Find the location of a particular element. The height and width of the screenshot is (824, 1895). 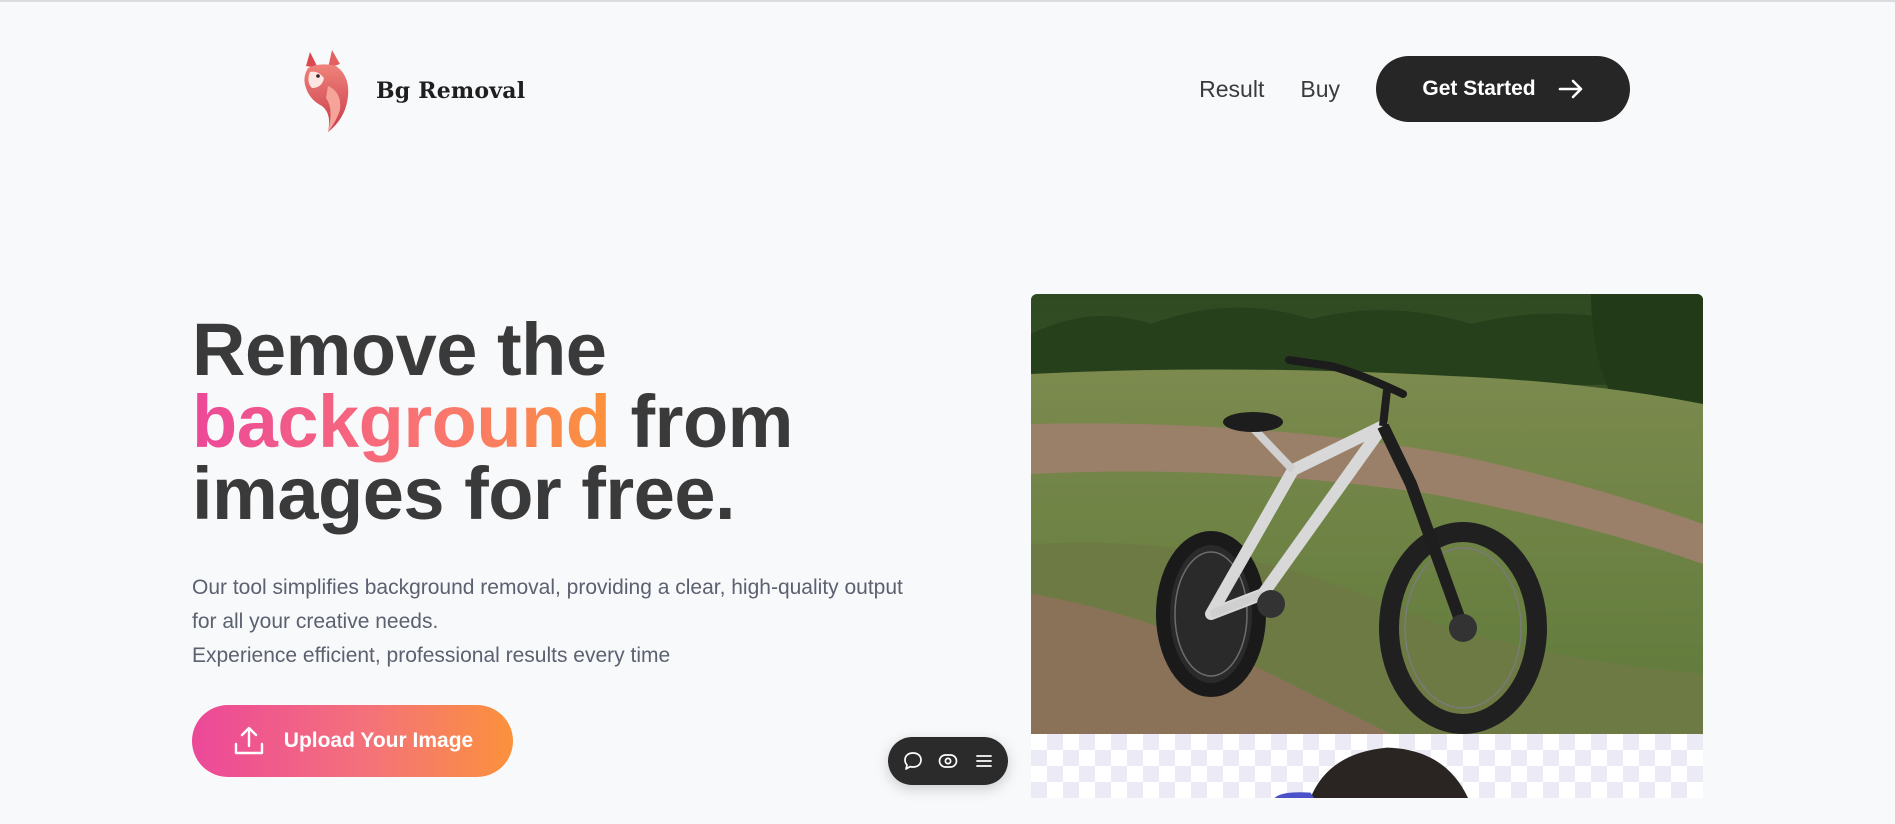

hero-title-line3: images for free. is located at coordinates (464, 493).